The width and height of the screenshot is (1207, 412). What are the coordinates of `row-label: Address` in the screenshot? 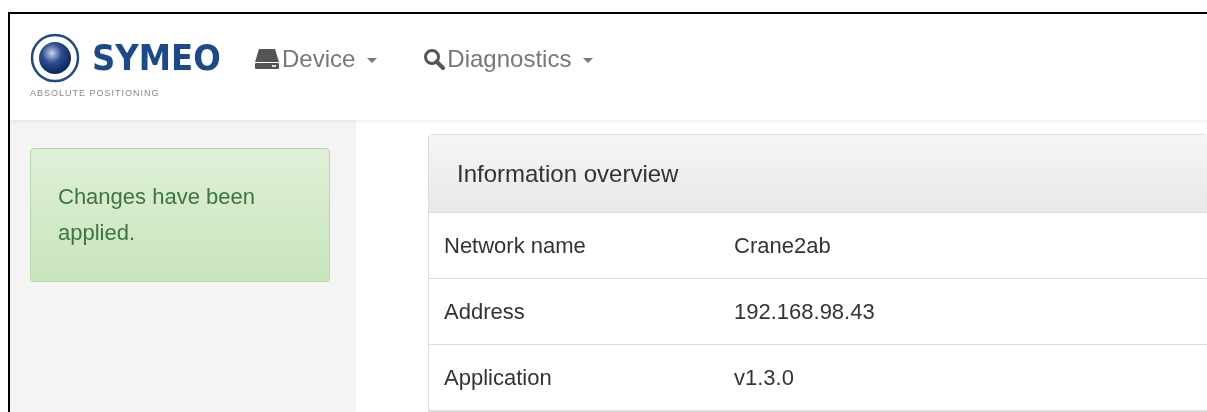 It's located at (485, 312).